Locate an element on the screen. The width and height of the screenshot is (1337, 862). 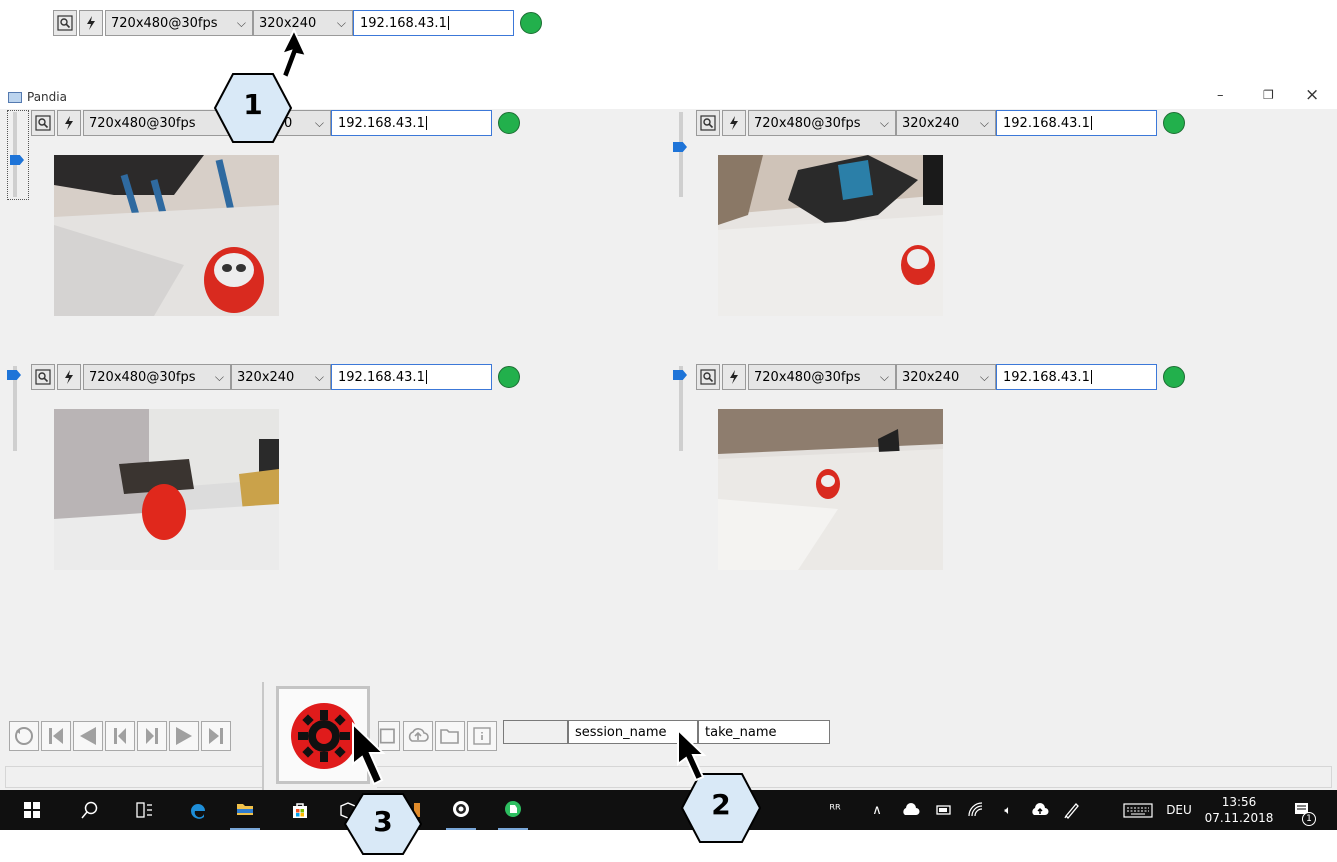
battery-tray is located at coordinates (944, 810).